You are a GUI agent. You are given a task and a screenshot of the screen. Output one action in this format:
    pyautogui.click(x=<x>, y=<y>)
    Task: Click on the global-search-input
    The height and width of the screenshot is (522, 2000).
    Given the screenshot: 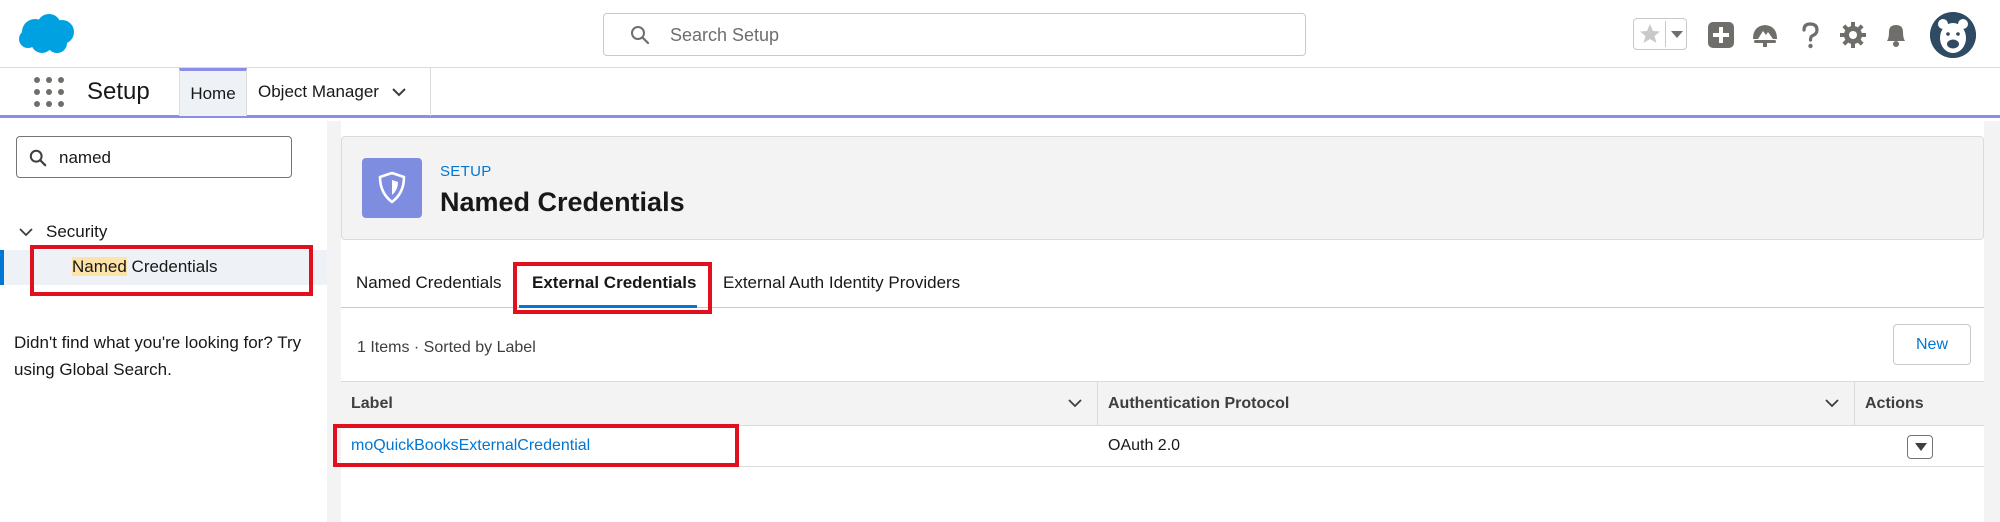 What is the action you would take?
    pyautogui.click(x=970, y=35)
    